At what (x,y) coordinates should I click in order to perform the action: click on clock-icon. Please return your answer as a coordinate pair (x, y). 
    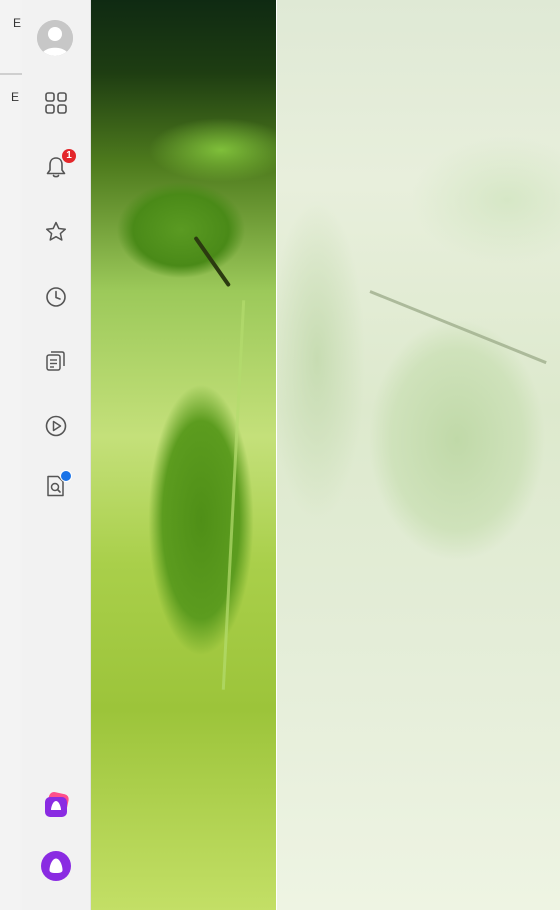
    Looking at the image, I should click on (56, 297).